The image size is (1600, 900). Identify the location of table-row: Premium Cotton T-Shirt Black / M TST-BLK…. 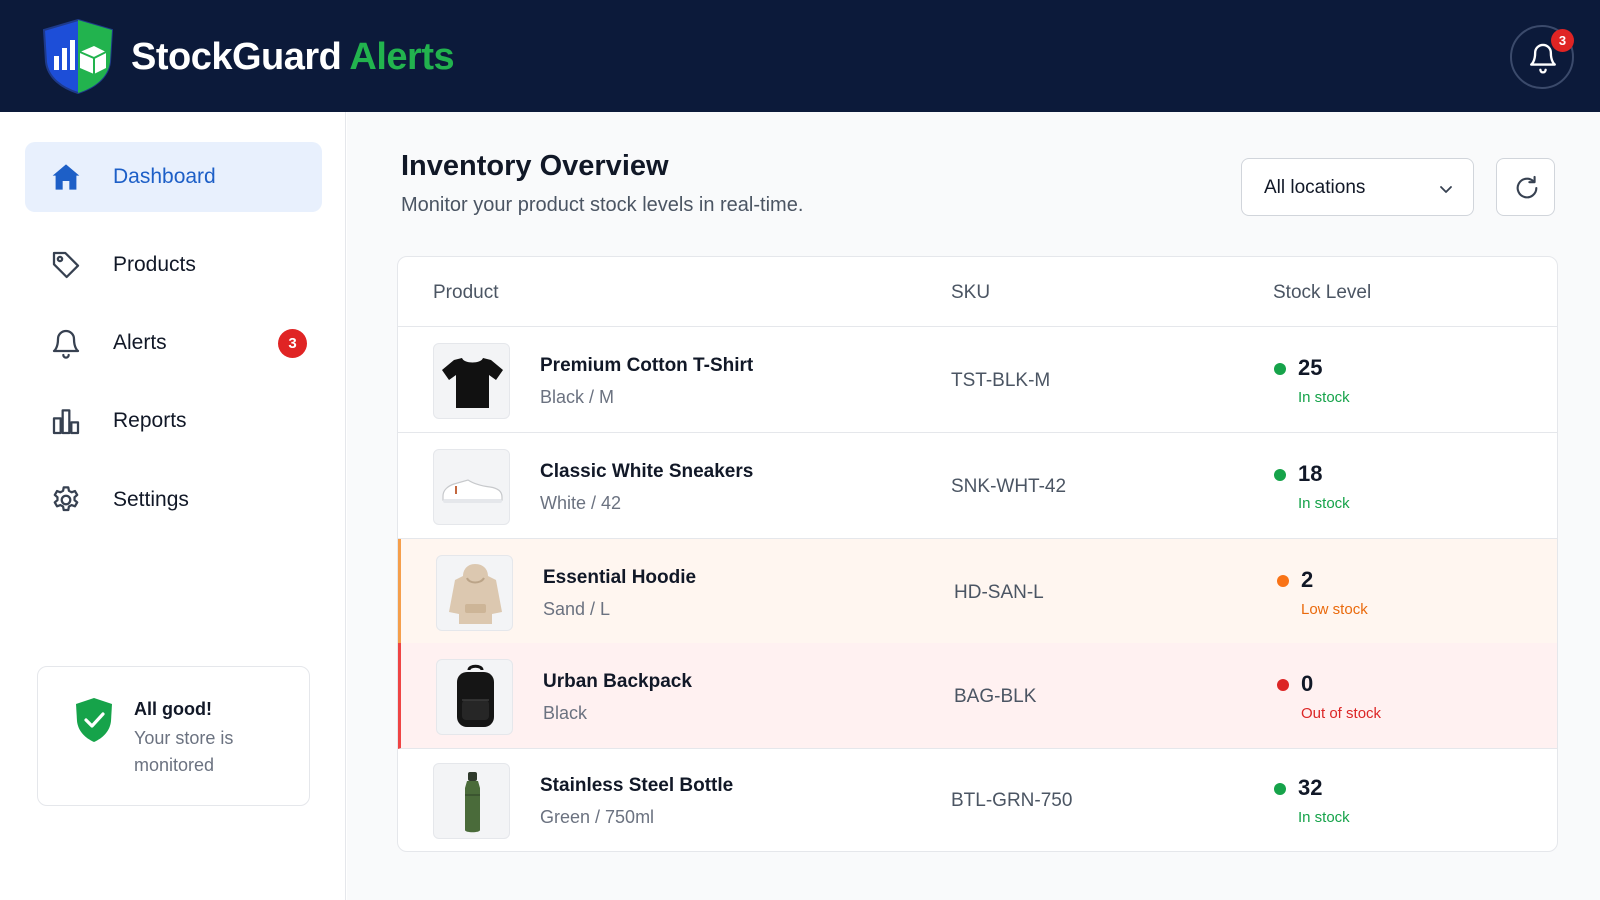
(977, 380).